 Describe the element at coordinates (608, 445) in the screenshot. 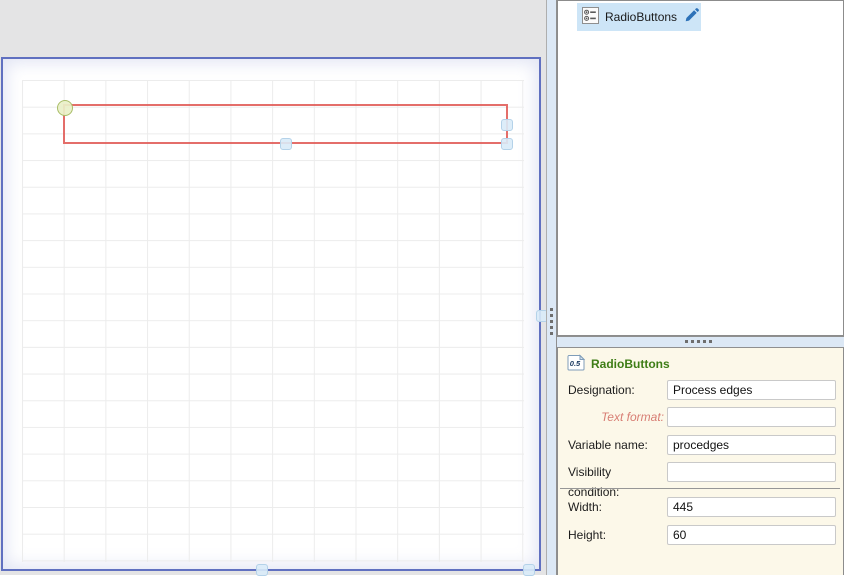

I see `variable-name-label: Variable name:` at that location.